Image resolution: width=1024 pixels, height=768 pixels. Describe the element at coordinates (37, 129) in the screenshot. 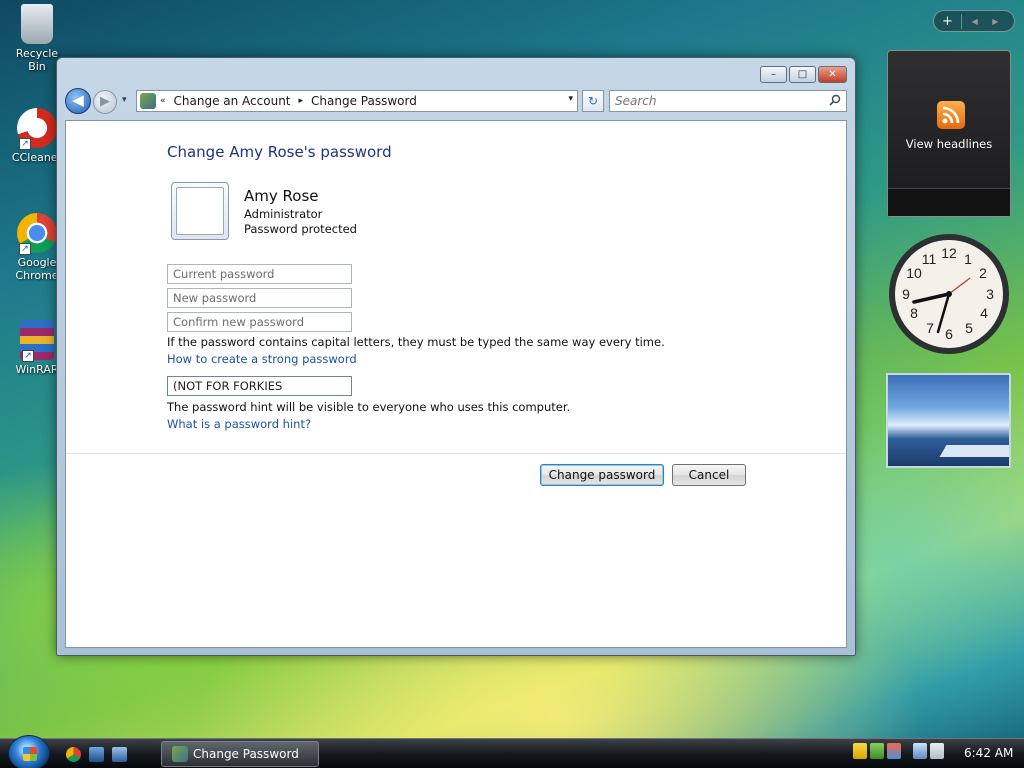

I see `ccleaner-icon: ↗` at that location.